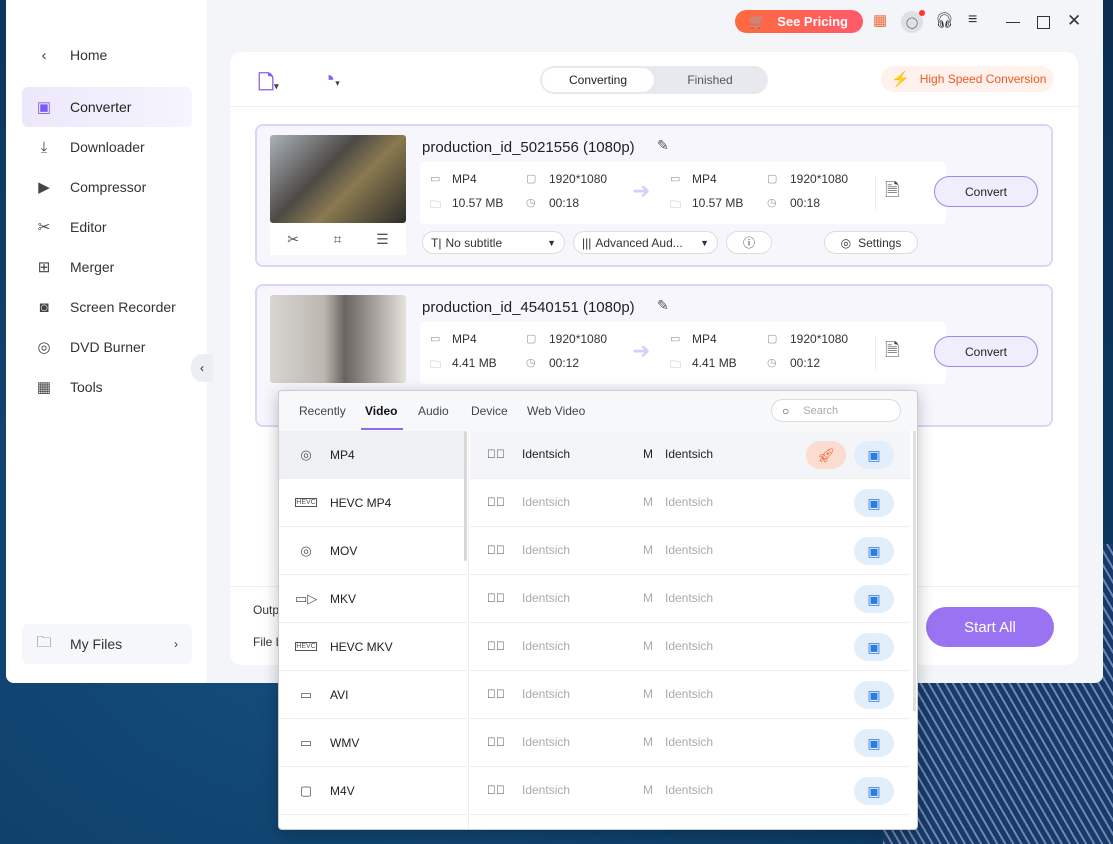 The height and width of the screenshot is (844, 1113). What do you see at coordinates (373, 743) in the screenshot?
I see `format-item-wmv: ▭ WMV` at bounding box center [373, 743].